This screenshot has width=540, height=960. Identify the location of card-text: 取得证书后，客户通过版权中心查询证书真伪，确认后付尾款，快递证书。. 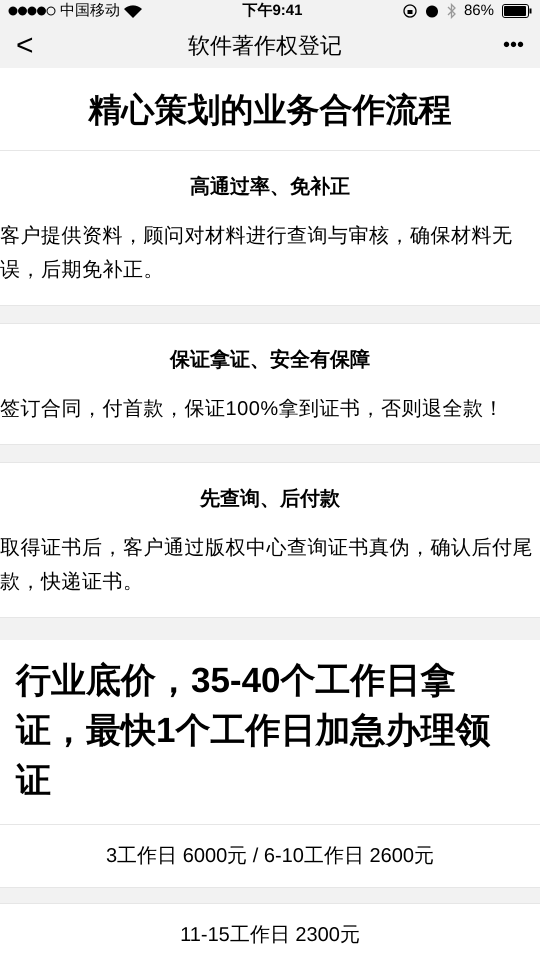
(267, 565).